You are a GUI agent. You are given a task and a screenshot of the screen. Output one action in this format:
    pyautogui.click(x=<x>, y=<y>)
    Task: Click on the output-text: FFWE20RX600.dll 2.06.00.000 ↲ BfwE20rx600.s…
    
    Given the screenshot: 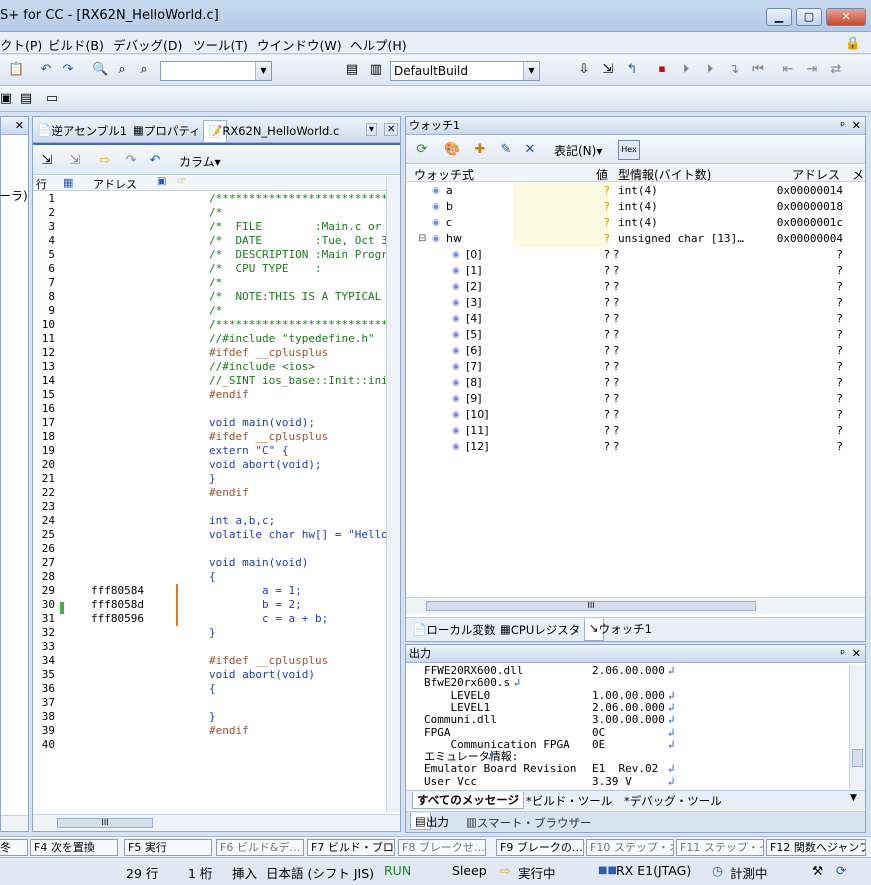 What is the action you would take?
    pyautogui.click(x=629, y=727)
    